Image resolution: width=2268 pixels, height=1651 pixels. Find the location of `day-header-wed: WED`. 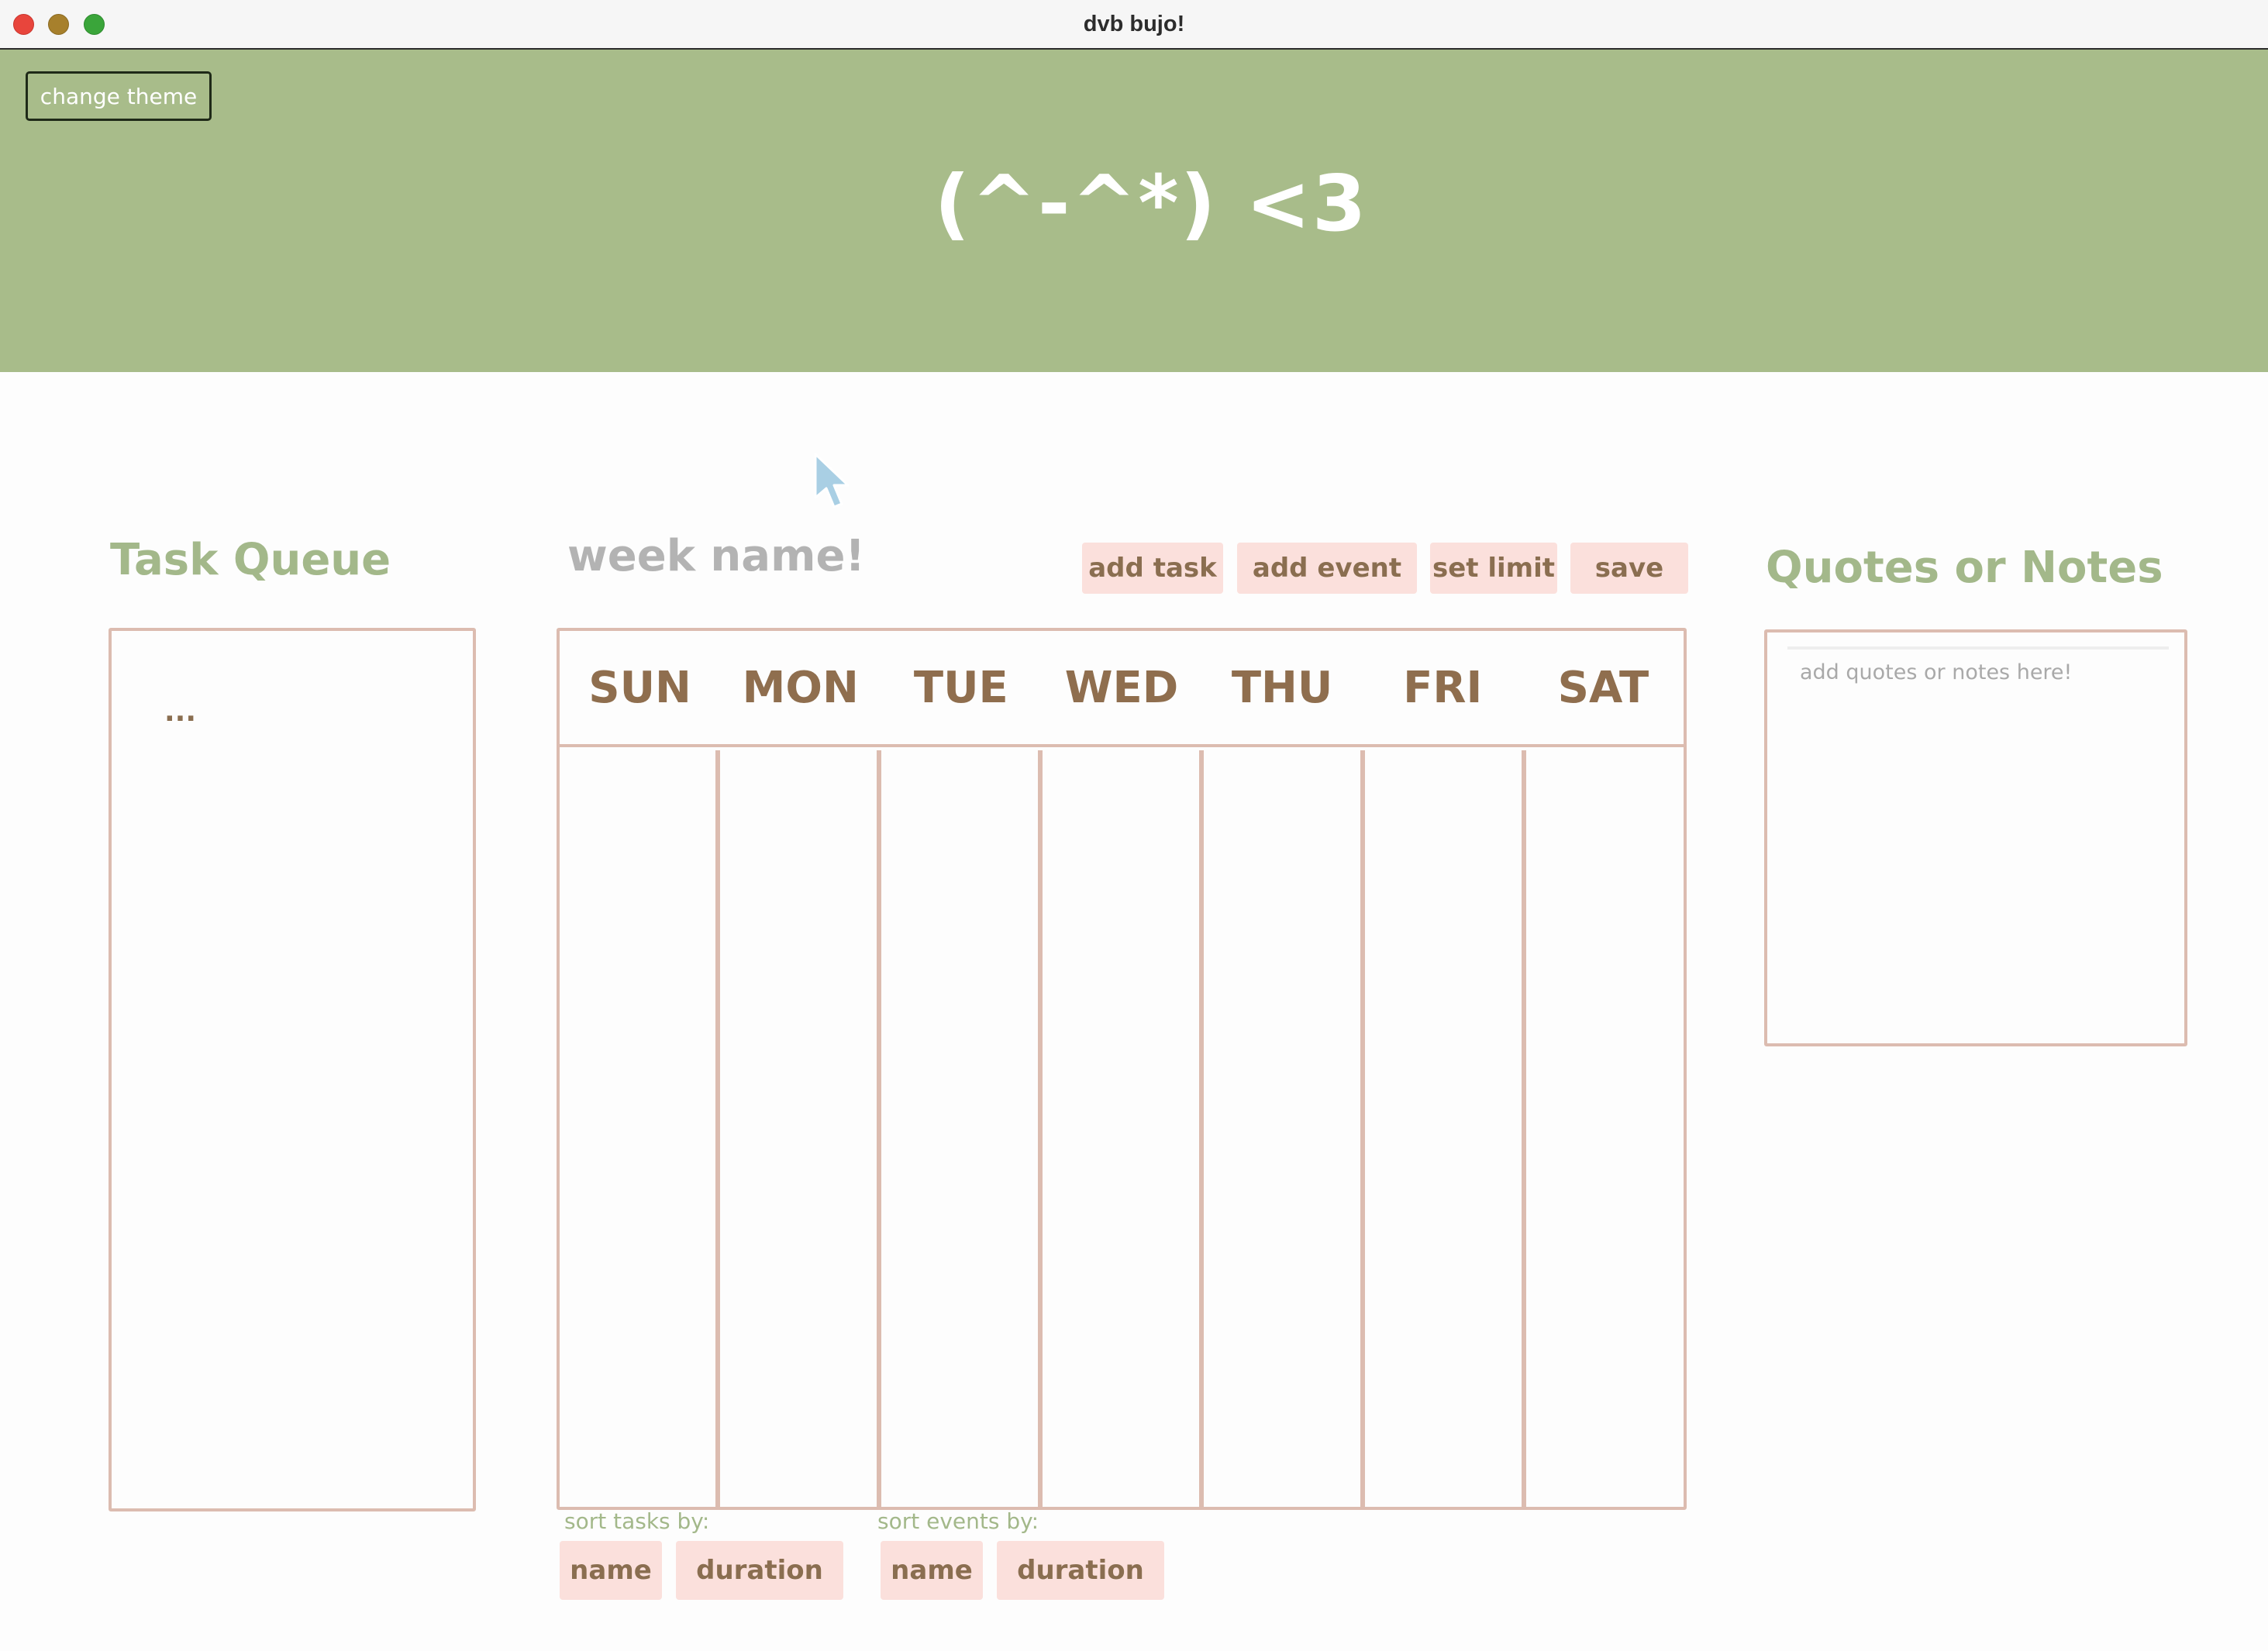

day-header-wed: WED is located at coordinates (1121, 687).